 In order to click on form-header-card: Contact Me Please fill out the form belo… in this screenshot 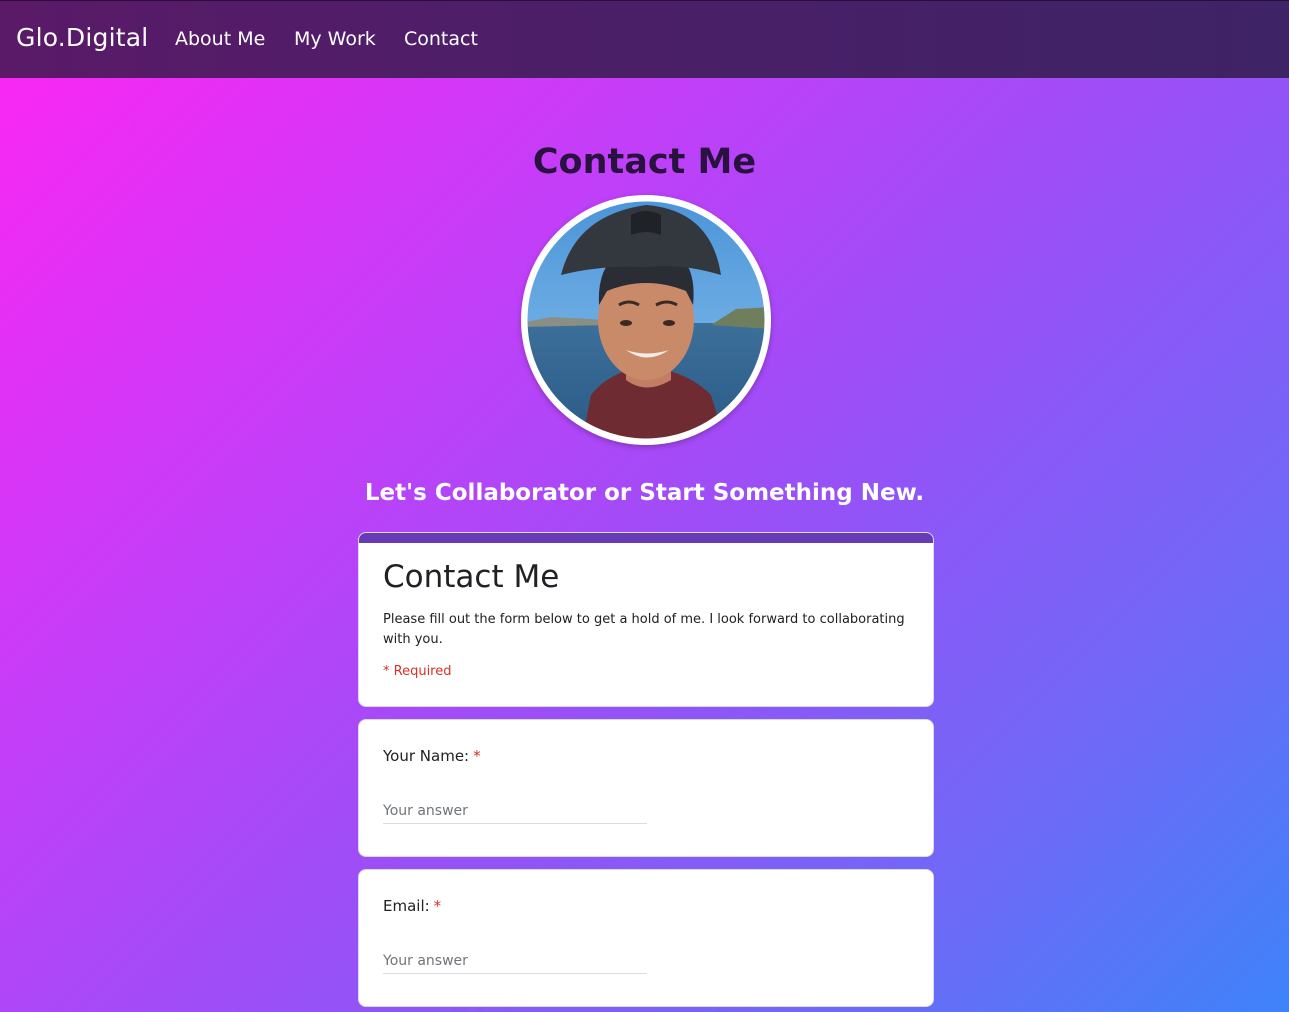, I will do `click(646, 619)`.